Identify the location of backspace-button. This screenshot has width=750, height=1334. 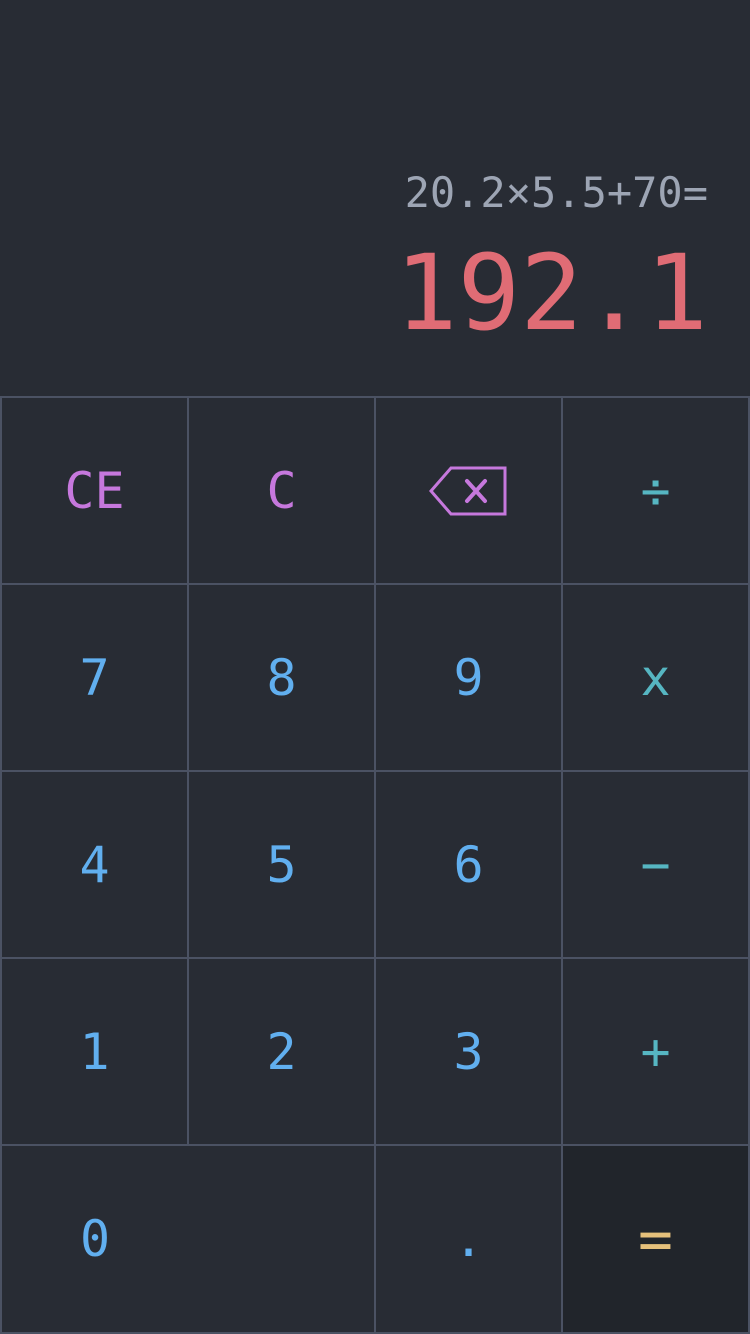
(468, 490).